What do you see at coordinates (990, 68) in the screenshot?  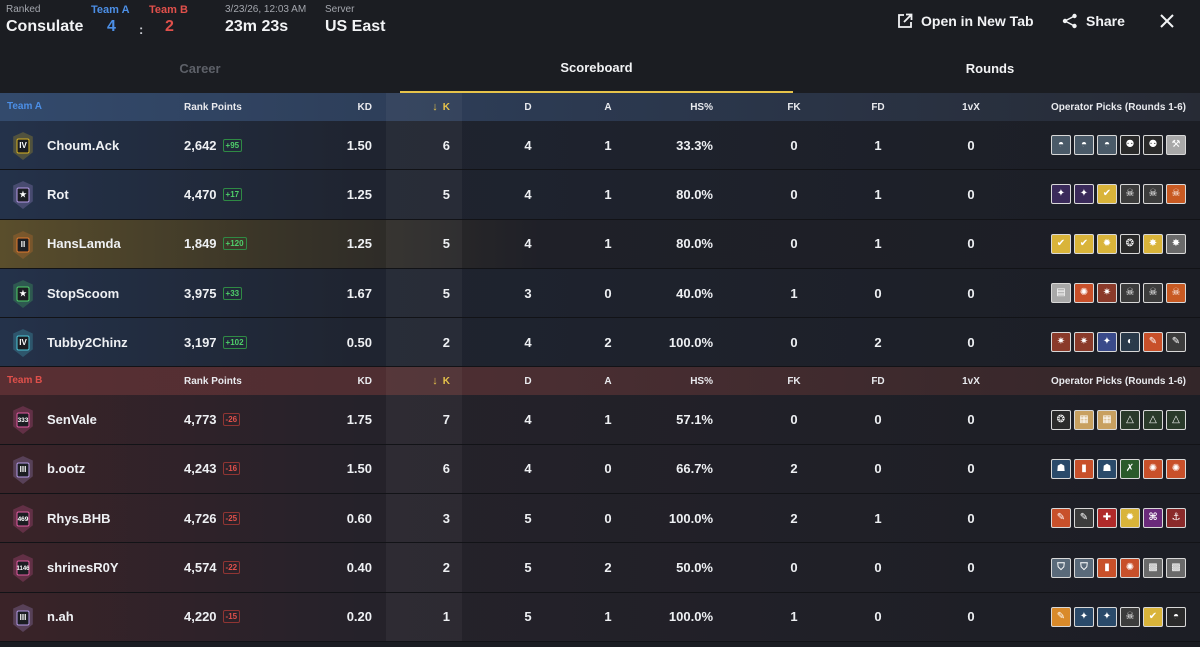 I see `tab-rounds: Rounds` at bounding box center [990, 68].